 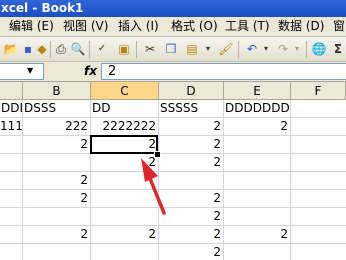 What do you see at coordinates (124, 144) in the screenshot?
I see `selection-border` at bounding box center [124, 144].